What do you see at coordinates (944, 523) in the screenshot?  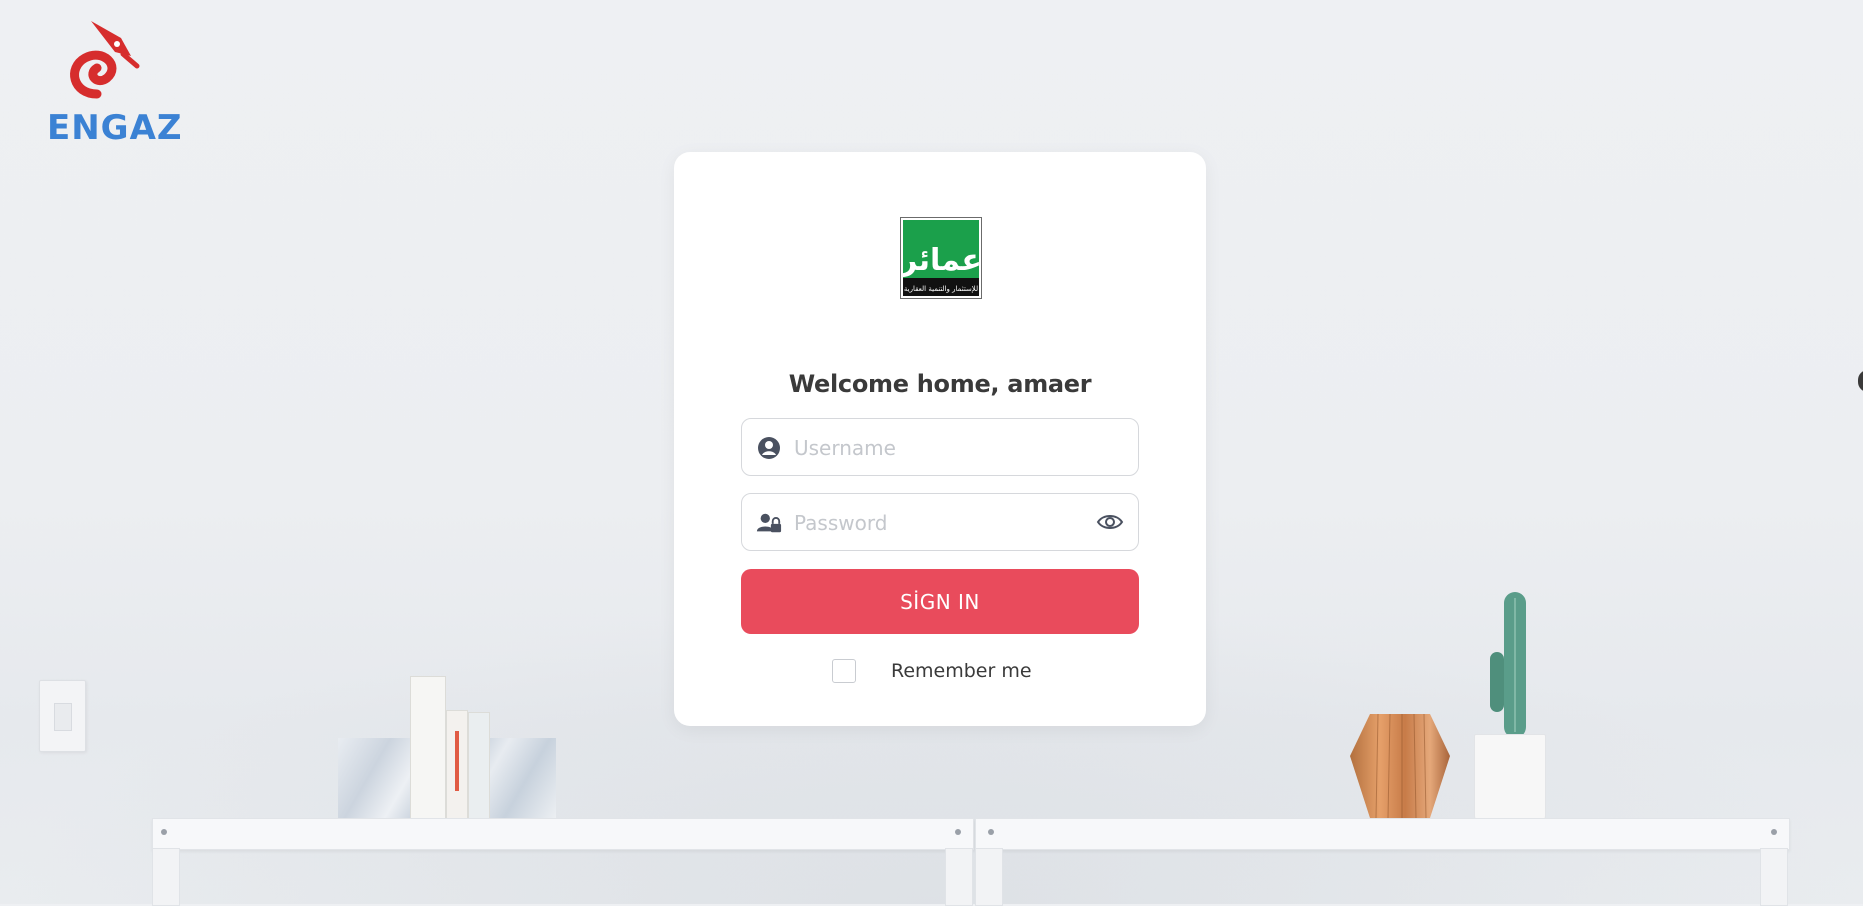 I see `password-input` at bounding box center [944, 523].